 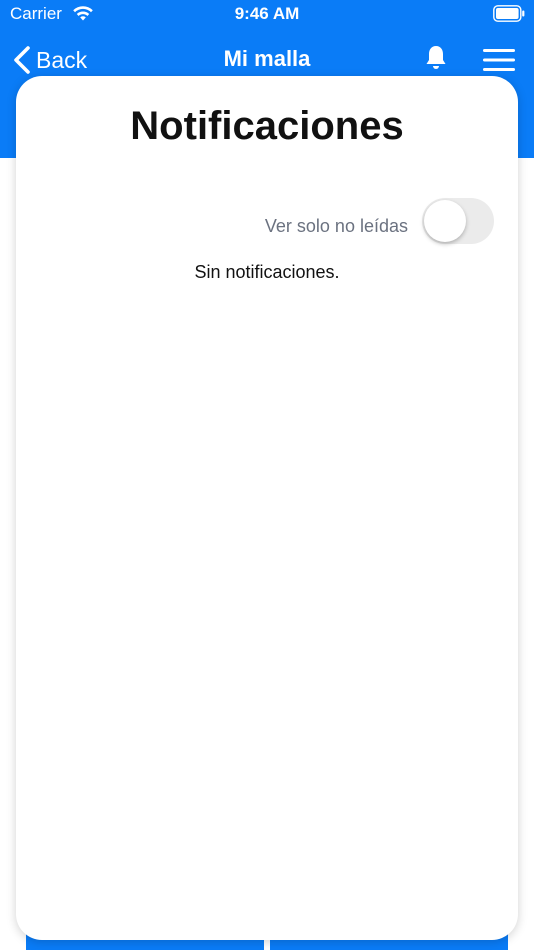 I want to click on page-title: Mi malla, so click(x=267, y=58).